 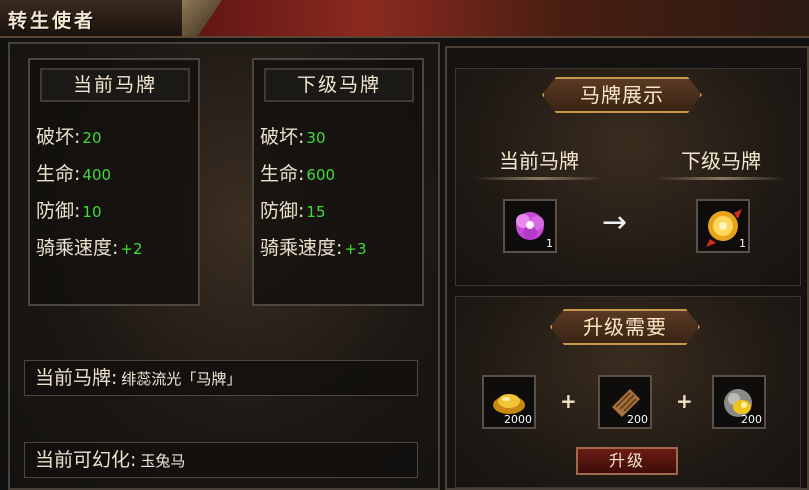 I want to click on current-transform-info: 当前可幻化: 玉兔马, so click(x=221, y=460).